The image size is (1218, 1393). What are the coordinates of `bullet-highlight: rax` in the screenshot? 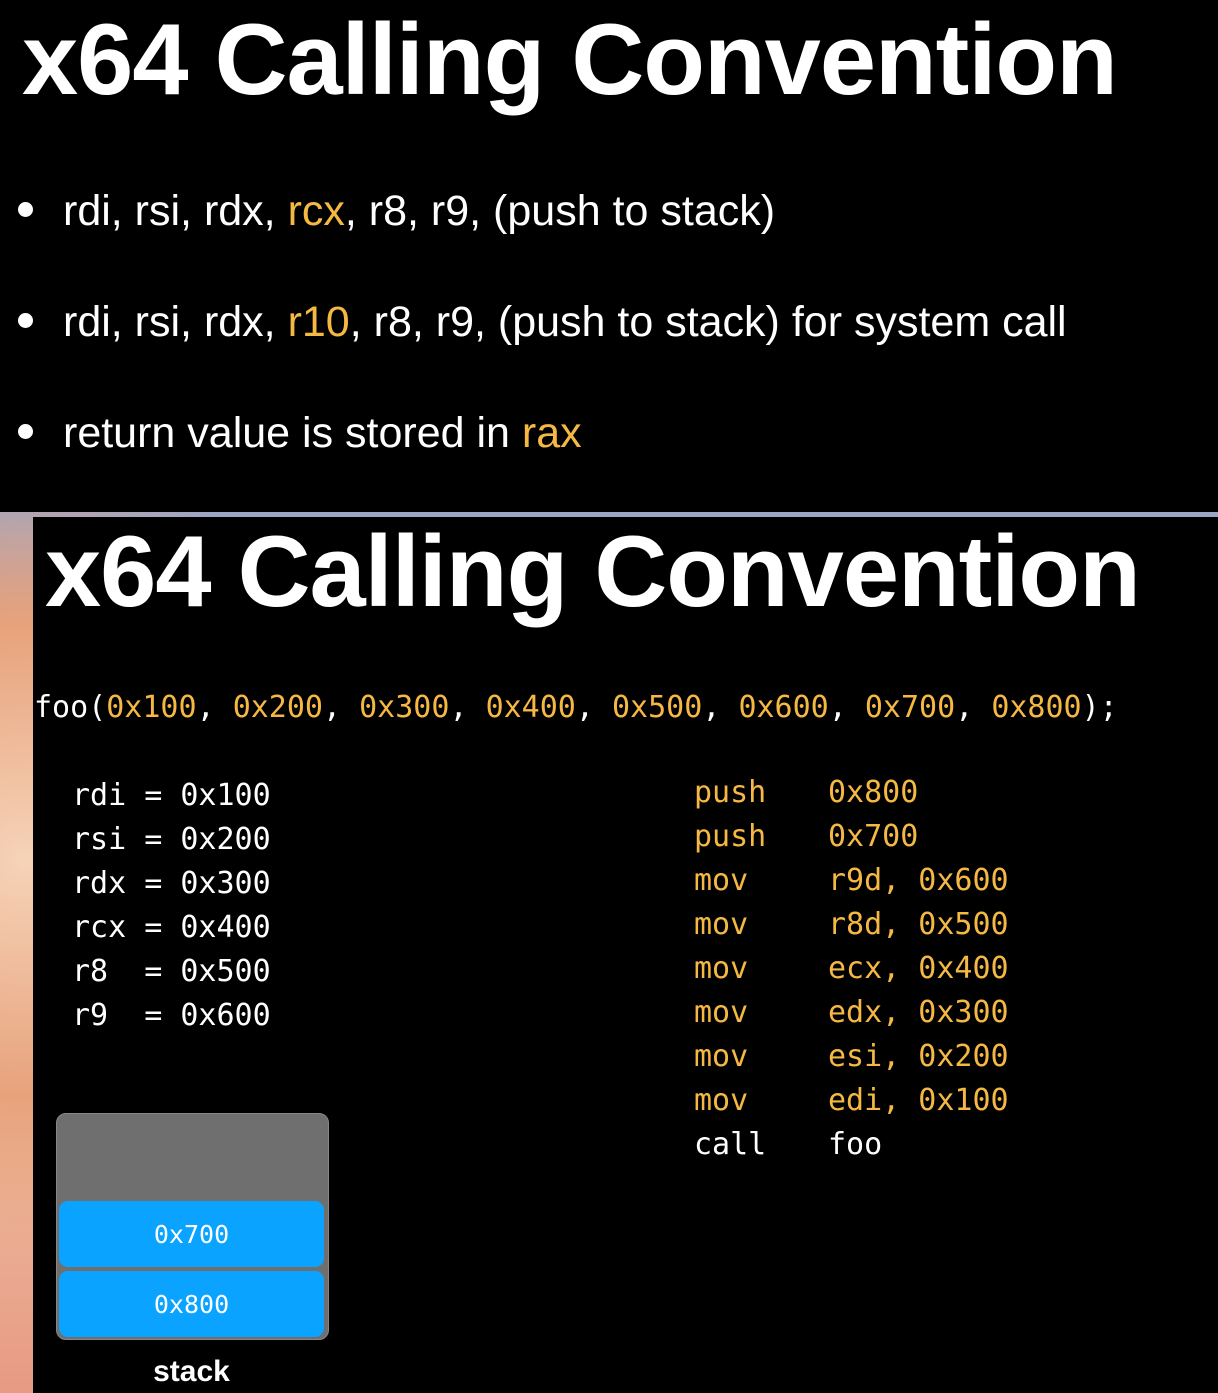 It's located at (551, 433).